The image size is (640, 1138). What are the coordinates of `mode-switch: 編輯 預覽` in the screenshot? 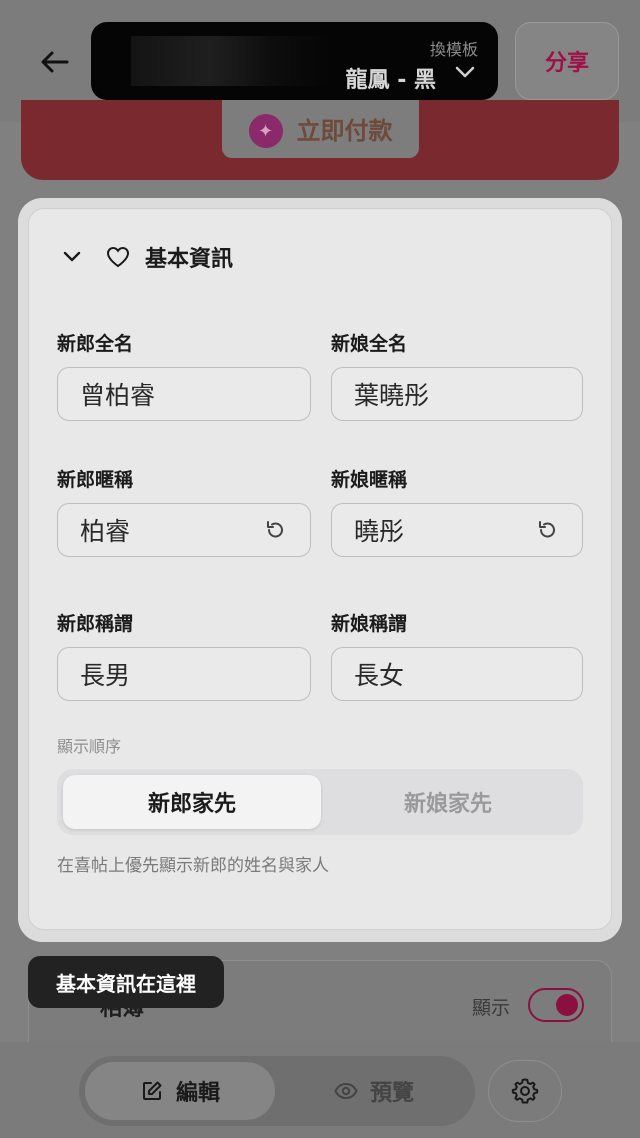 It's located at (277, 1091).